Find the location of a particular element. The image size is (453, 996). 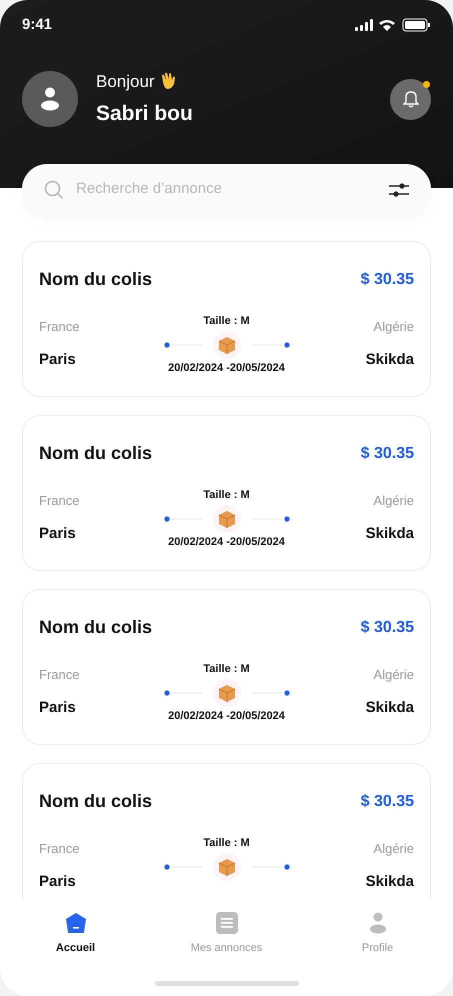

nav-tab: Accueil is located at coordinates (76, 934).